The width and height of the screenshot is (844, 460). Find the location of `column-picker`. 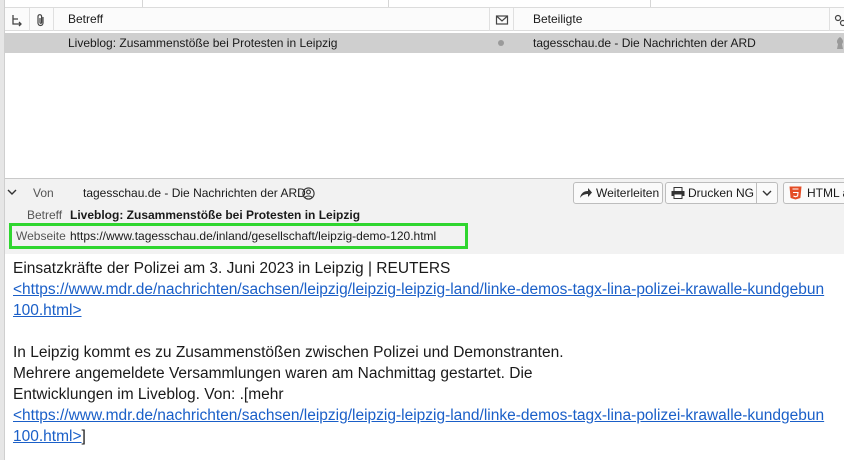

column-picker is located at coordinates (837, 19).